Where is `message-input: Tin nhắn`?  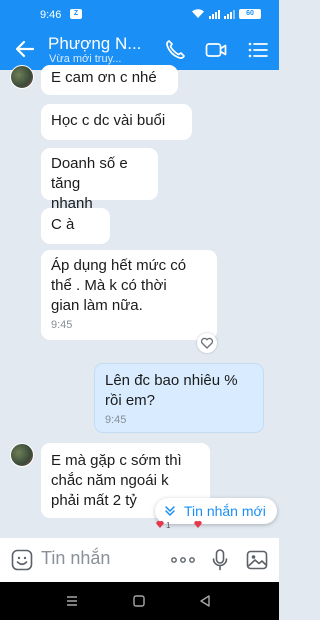 message-input: Tin nhắn is located at coordinates (75, 558).